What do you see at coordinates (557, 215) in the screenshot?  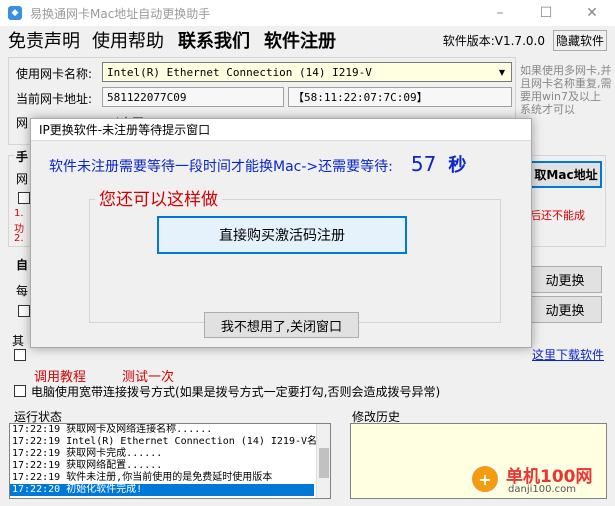 I see `red-right-text: 后还不能成` at bounding box center [557, 215].